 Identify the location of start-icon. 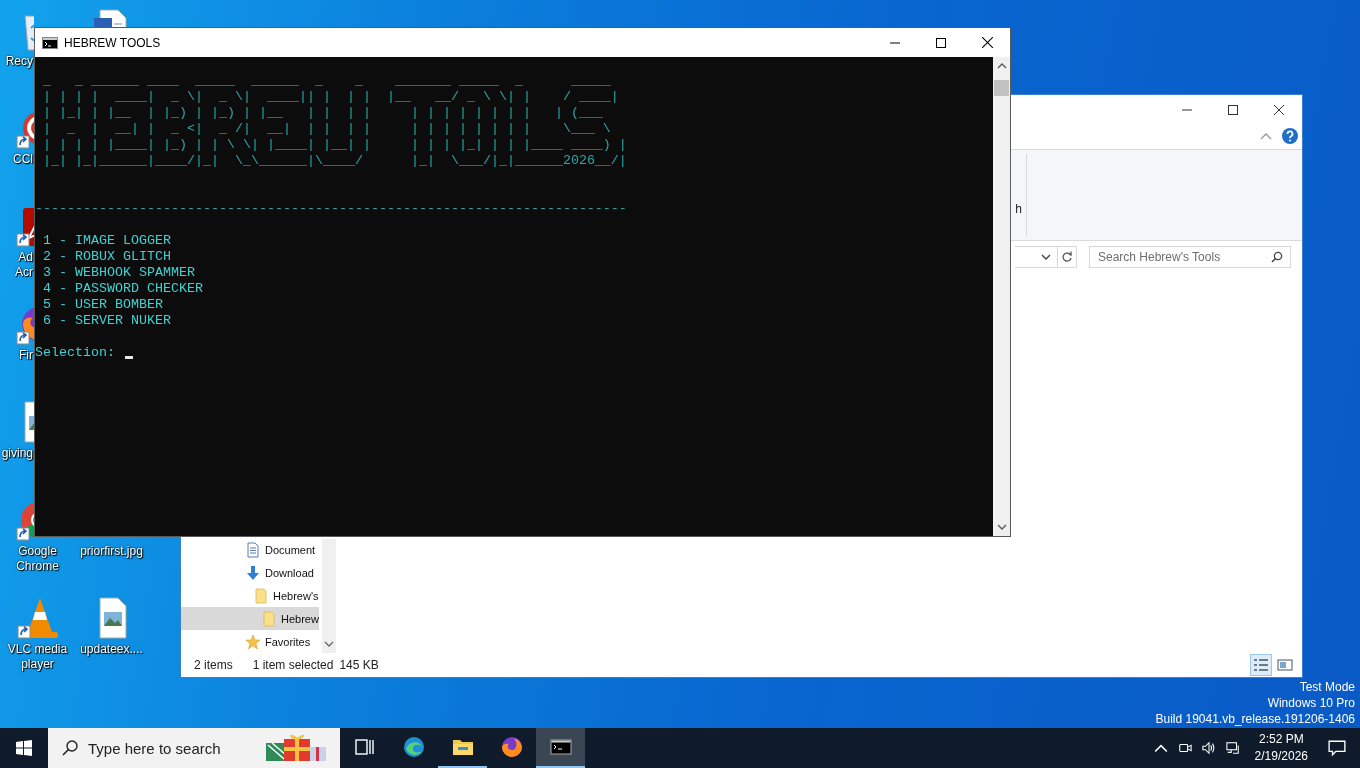
(24, 748).